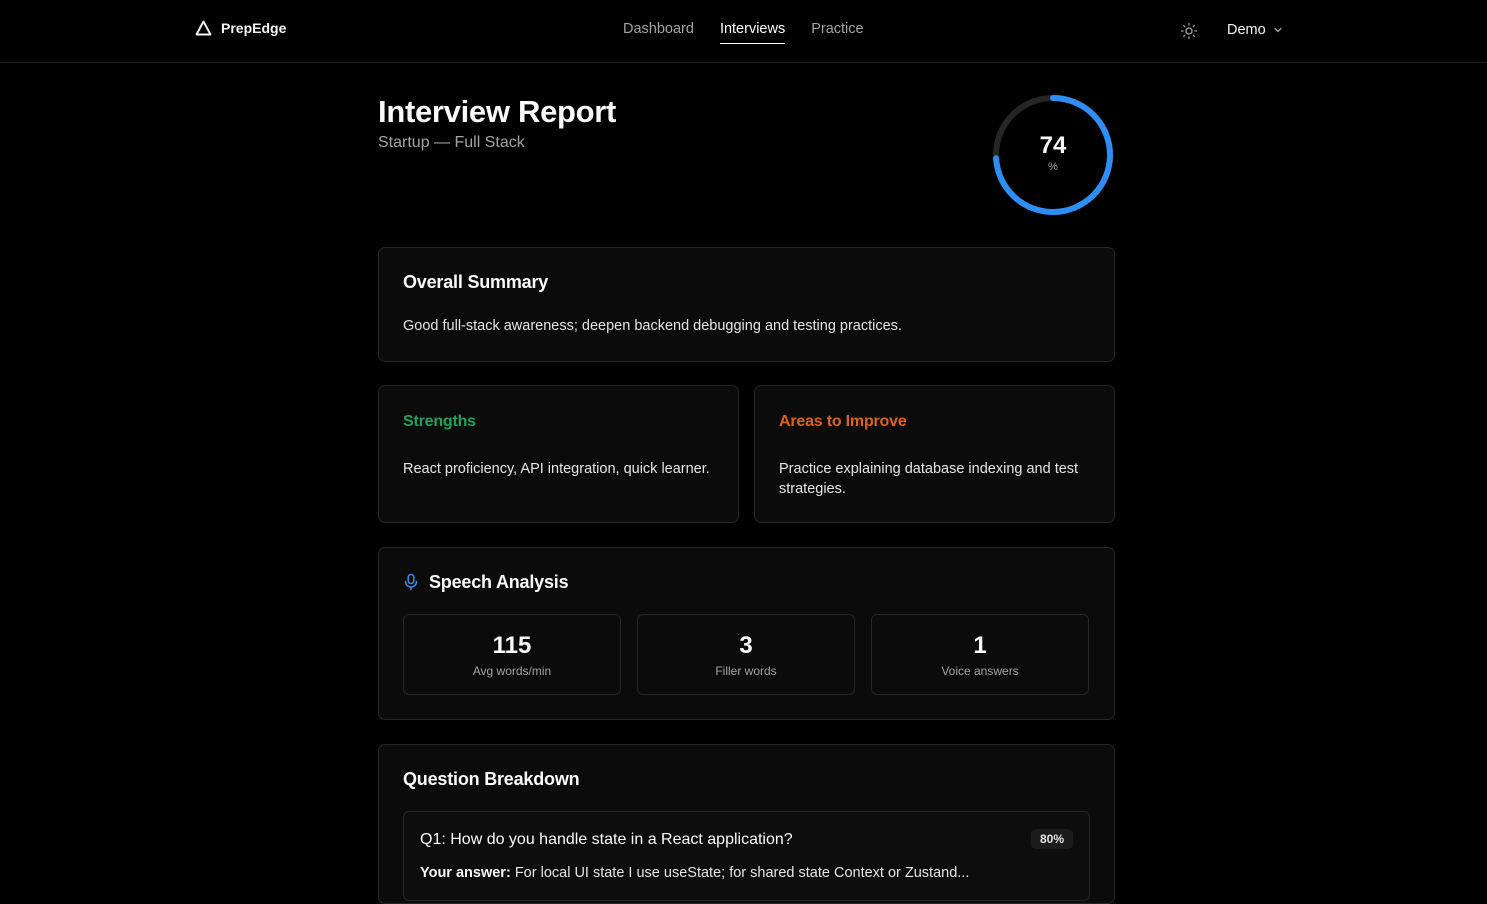 This screenshot has width=1487, height=904. Describe the element at coordinates (451, 142) in the screenshot. I see `page-subtitle: Startup — Full Stack` at that location.